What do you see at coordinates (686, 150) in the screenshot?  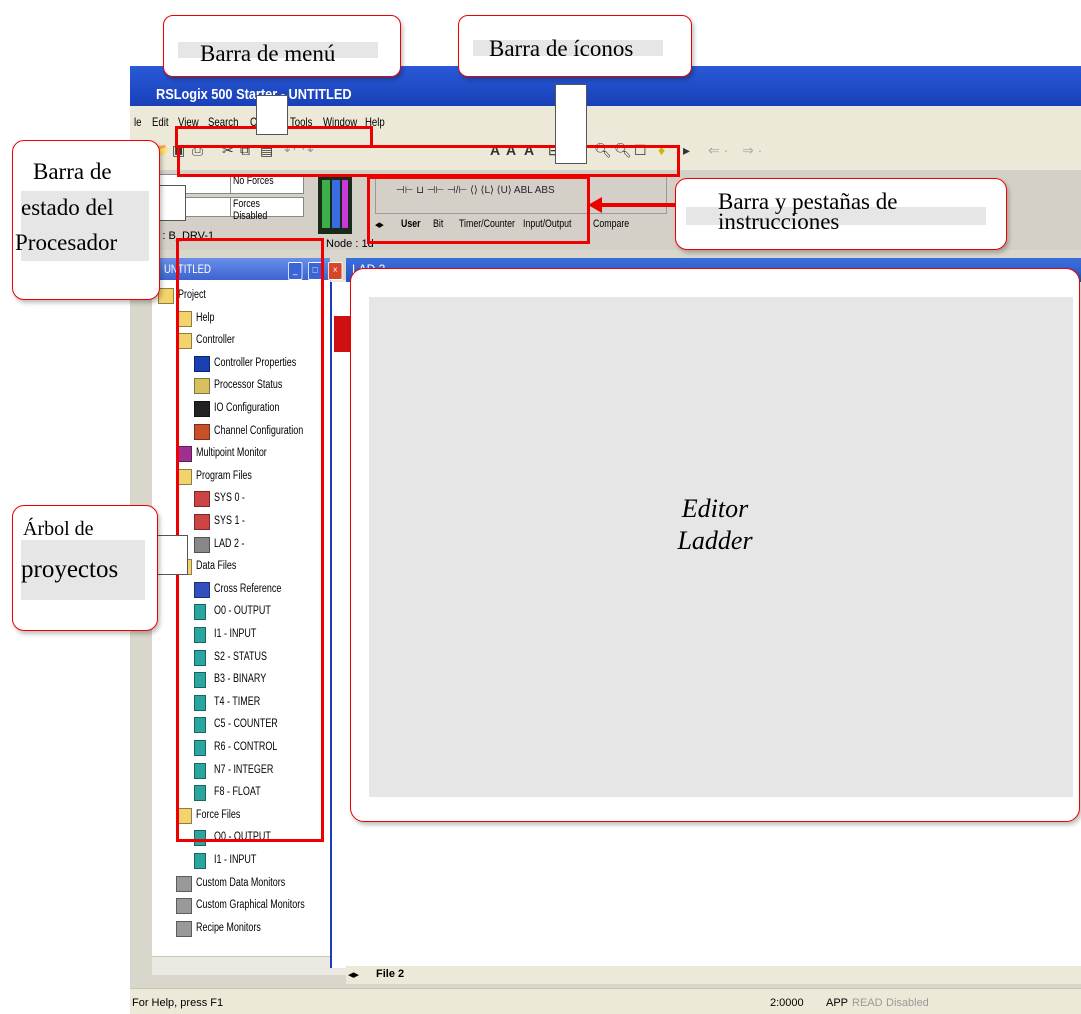 I see `play-icon: ▸` at bounding box center [686, 150].